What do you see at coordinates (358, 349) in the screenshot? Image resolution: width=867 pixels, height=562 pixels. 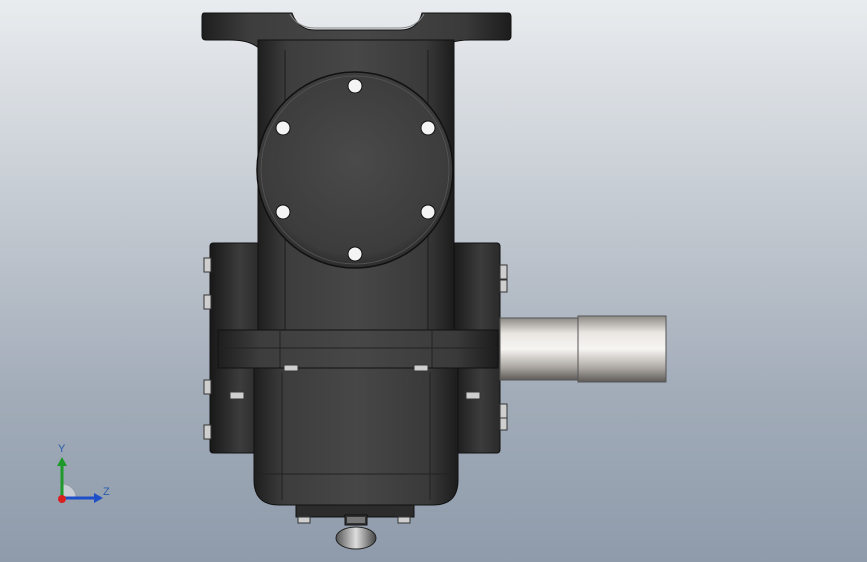 I see `middle-flange` at bounding box center [358, 349].